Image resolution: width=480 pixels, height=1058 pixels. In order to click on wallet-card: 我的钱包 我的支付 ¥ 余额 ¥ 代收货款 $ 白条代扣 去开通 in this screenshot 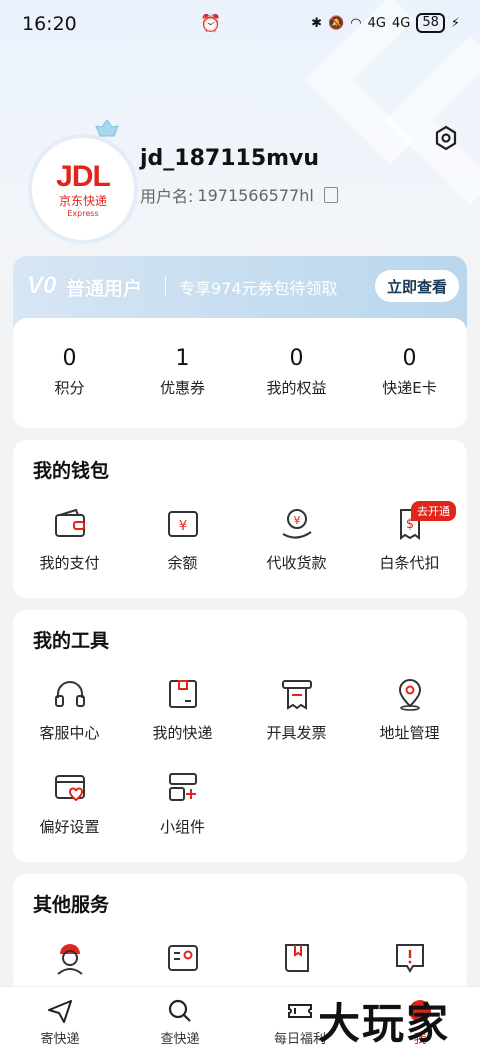, I will do `click(240, 519)`.